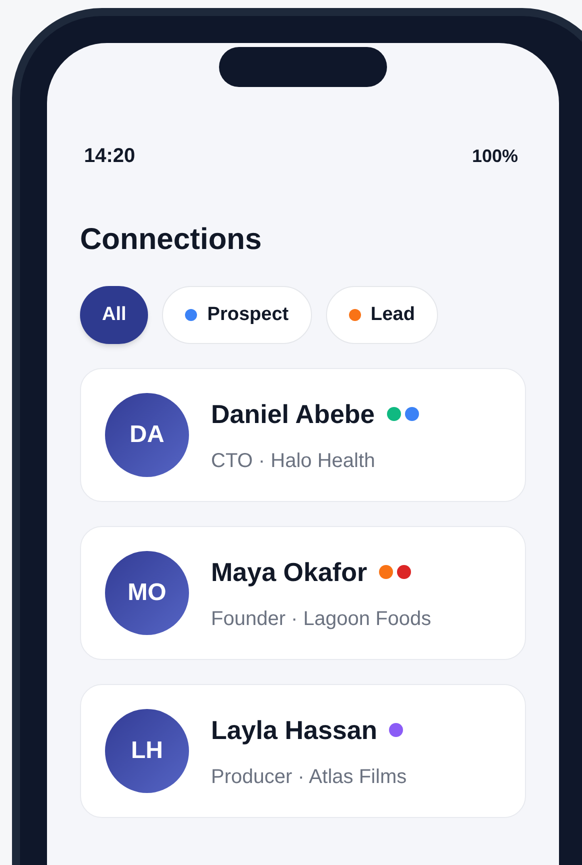 The image size is (582, 865). What do you see at coordinates (321, 619) in the screenshot?
I see `contact-subtitle: Founder · Lagoon Foods` at bounding box center [321, 619].